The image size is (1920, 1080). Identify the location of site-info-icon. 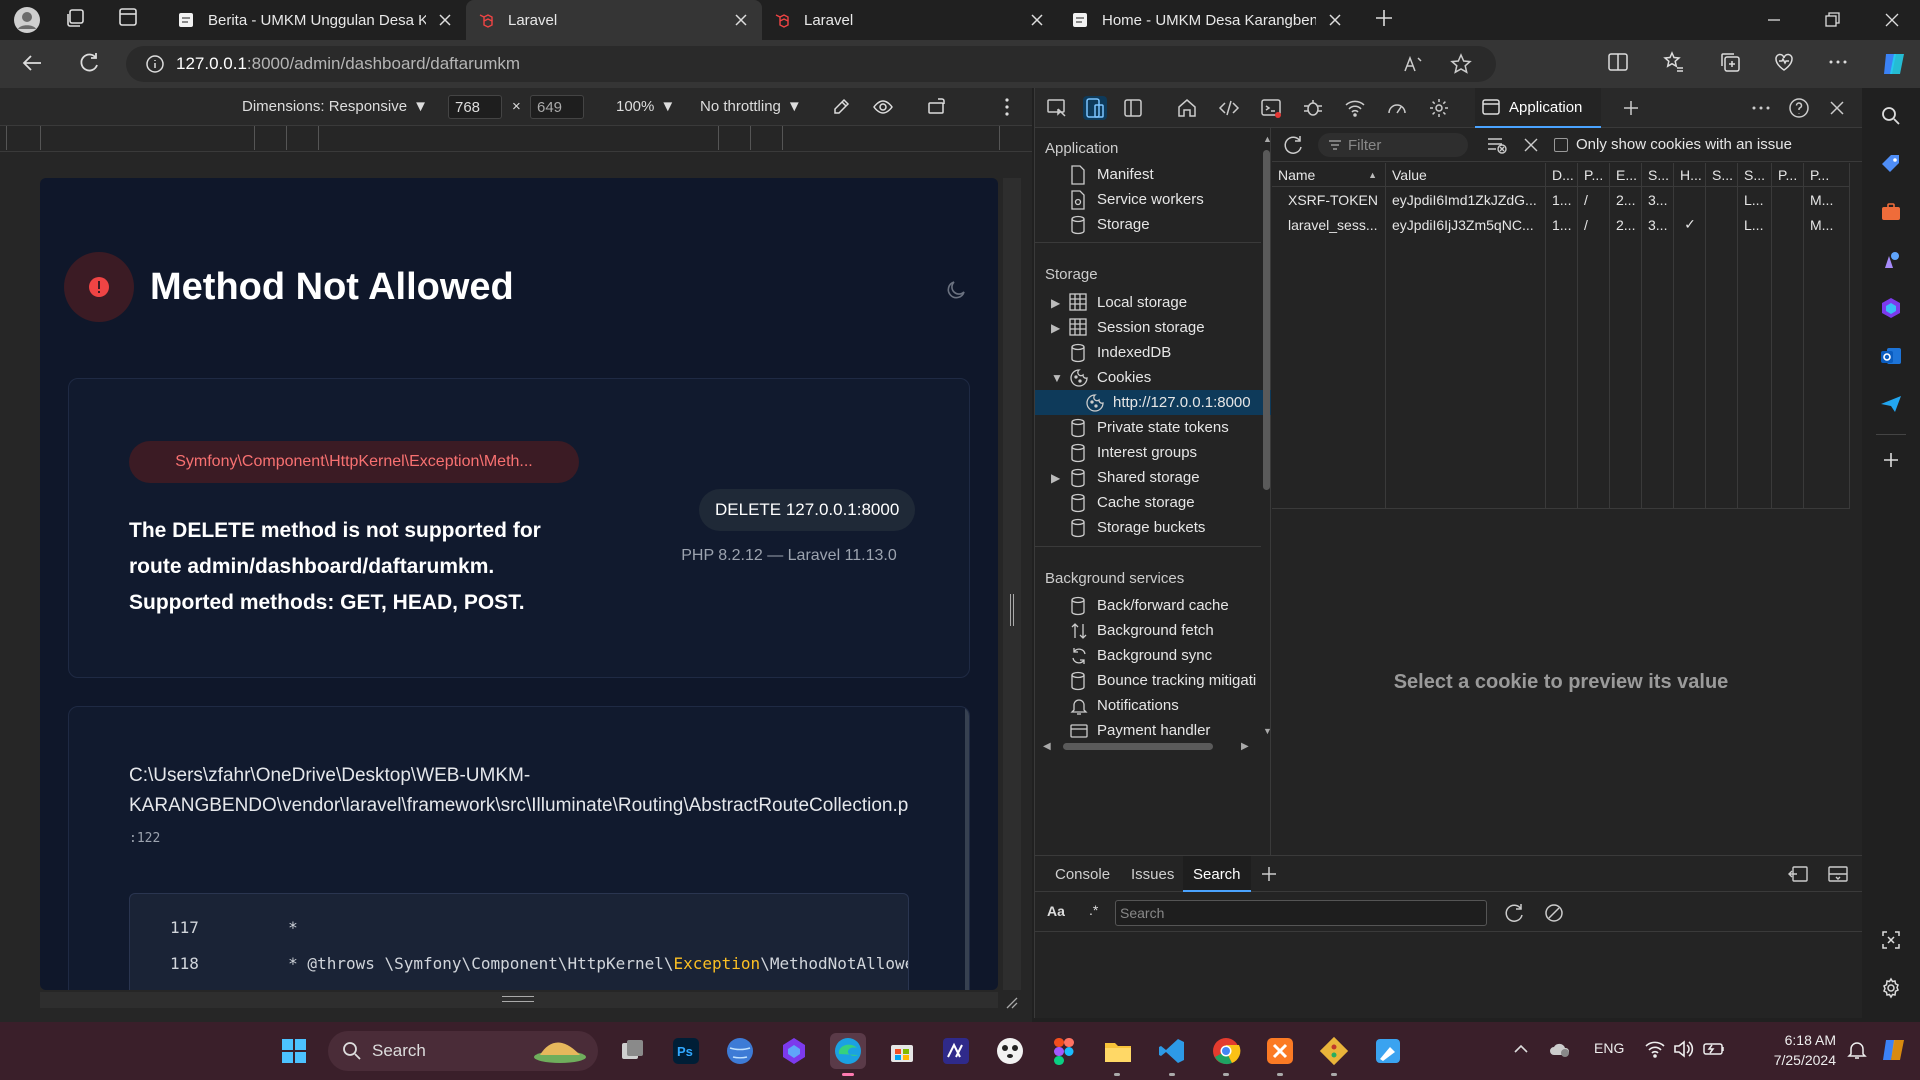
(155, 64).